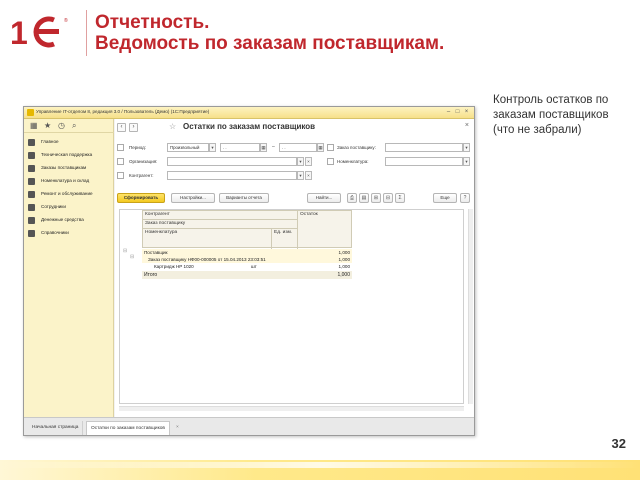 The height and width of the screenshot is (480, 640). I want to click on sidebar-item-money: Денежные средства, so click(70, 221).